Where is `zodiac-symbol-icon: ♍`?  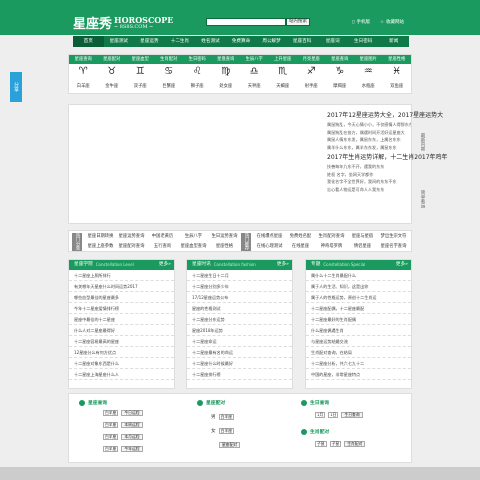
zodiac-symbol-icon: ♍ is located at coordinates (226, 72).